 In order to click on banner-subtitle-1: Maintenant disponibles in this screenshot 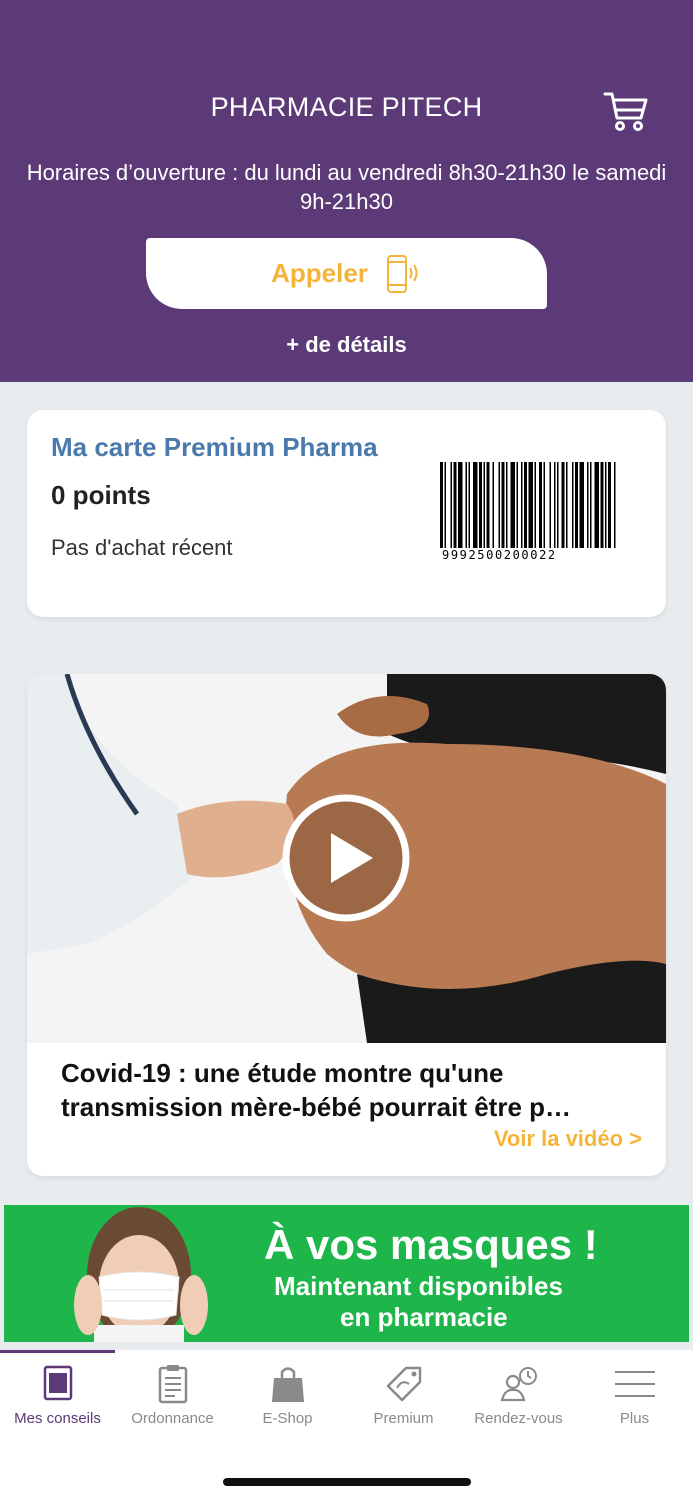, I will do `click(418, 1286)`.